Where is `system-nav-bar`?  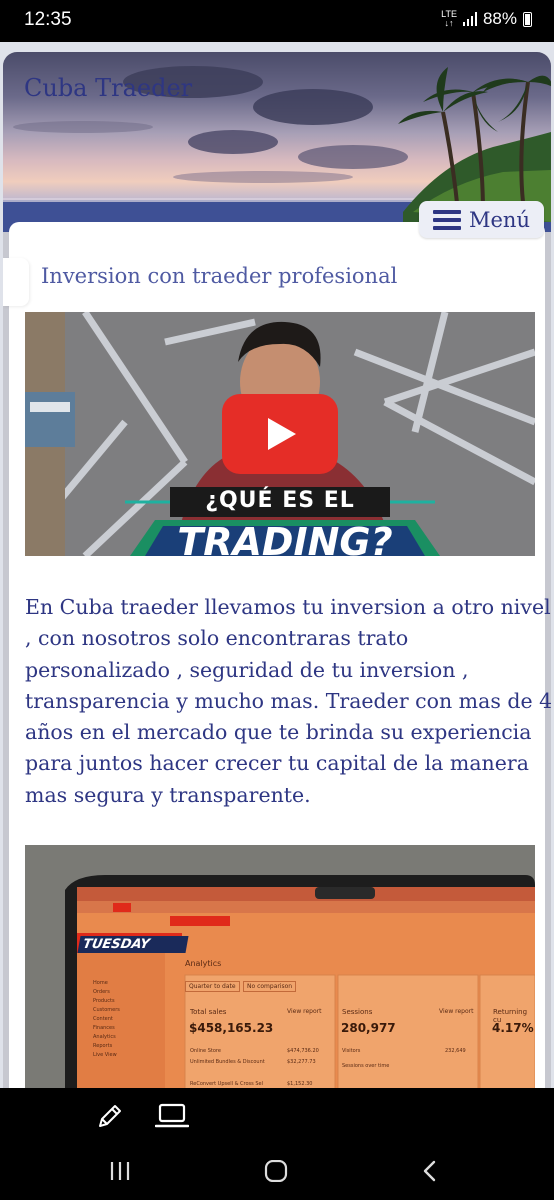
system-nav-bar is located at coordinates (277, 1171).